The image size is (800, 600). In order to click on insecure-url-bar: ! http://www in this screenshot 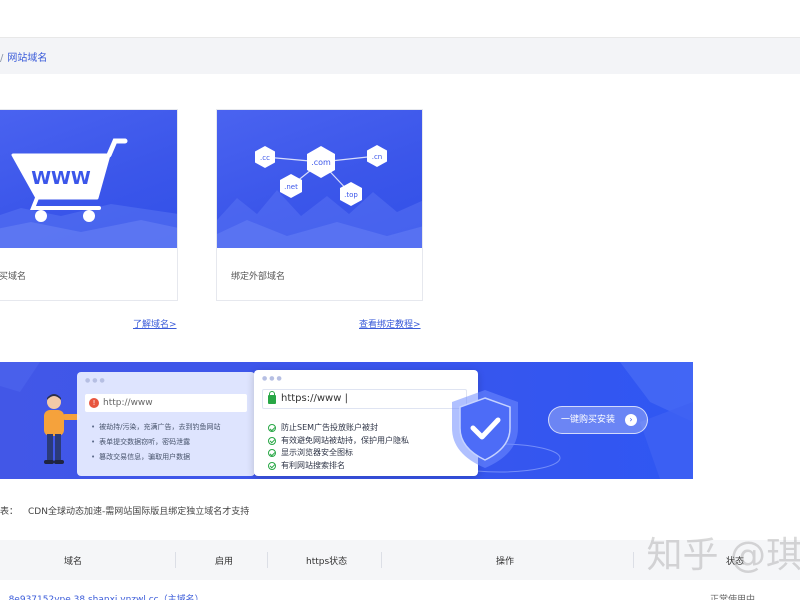, I will do `click(166, 403)`.